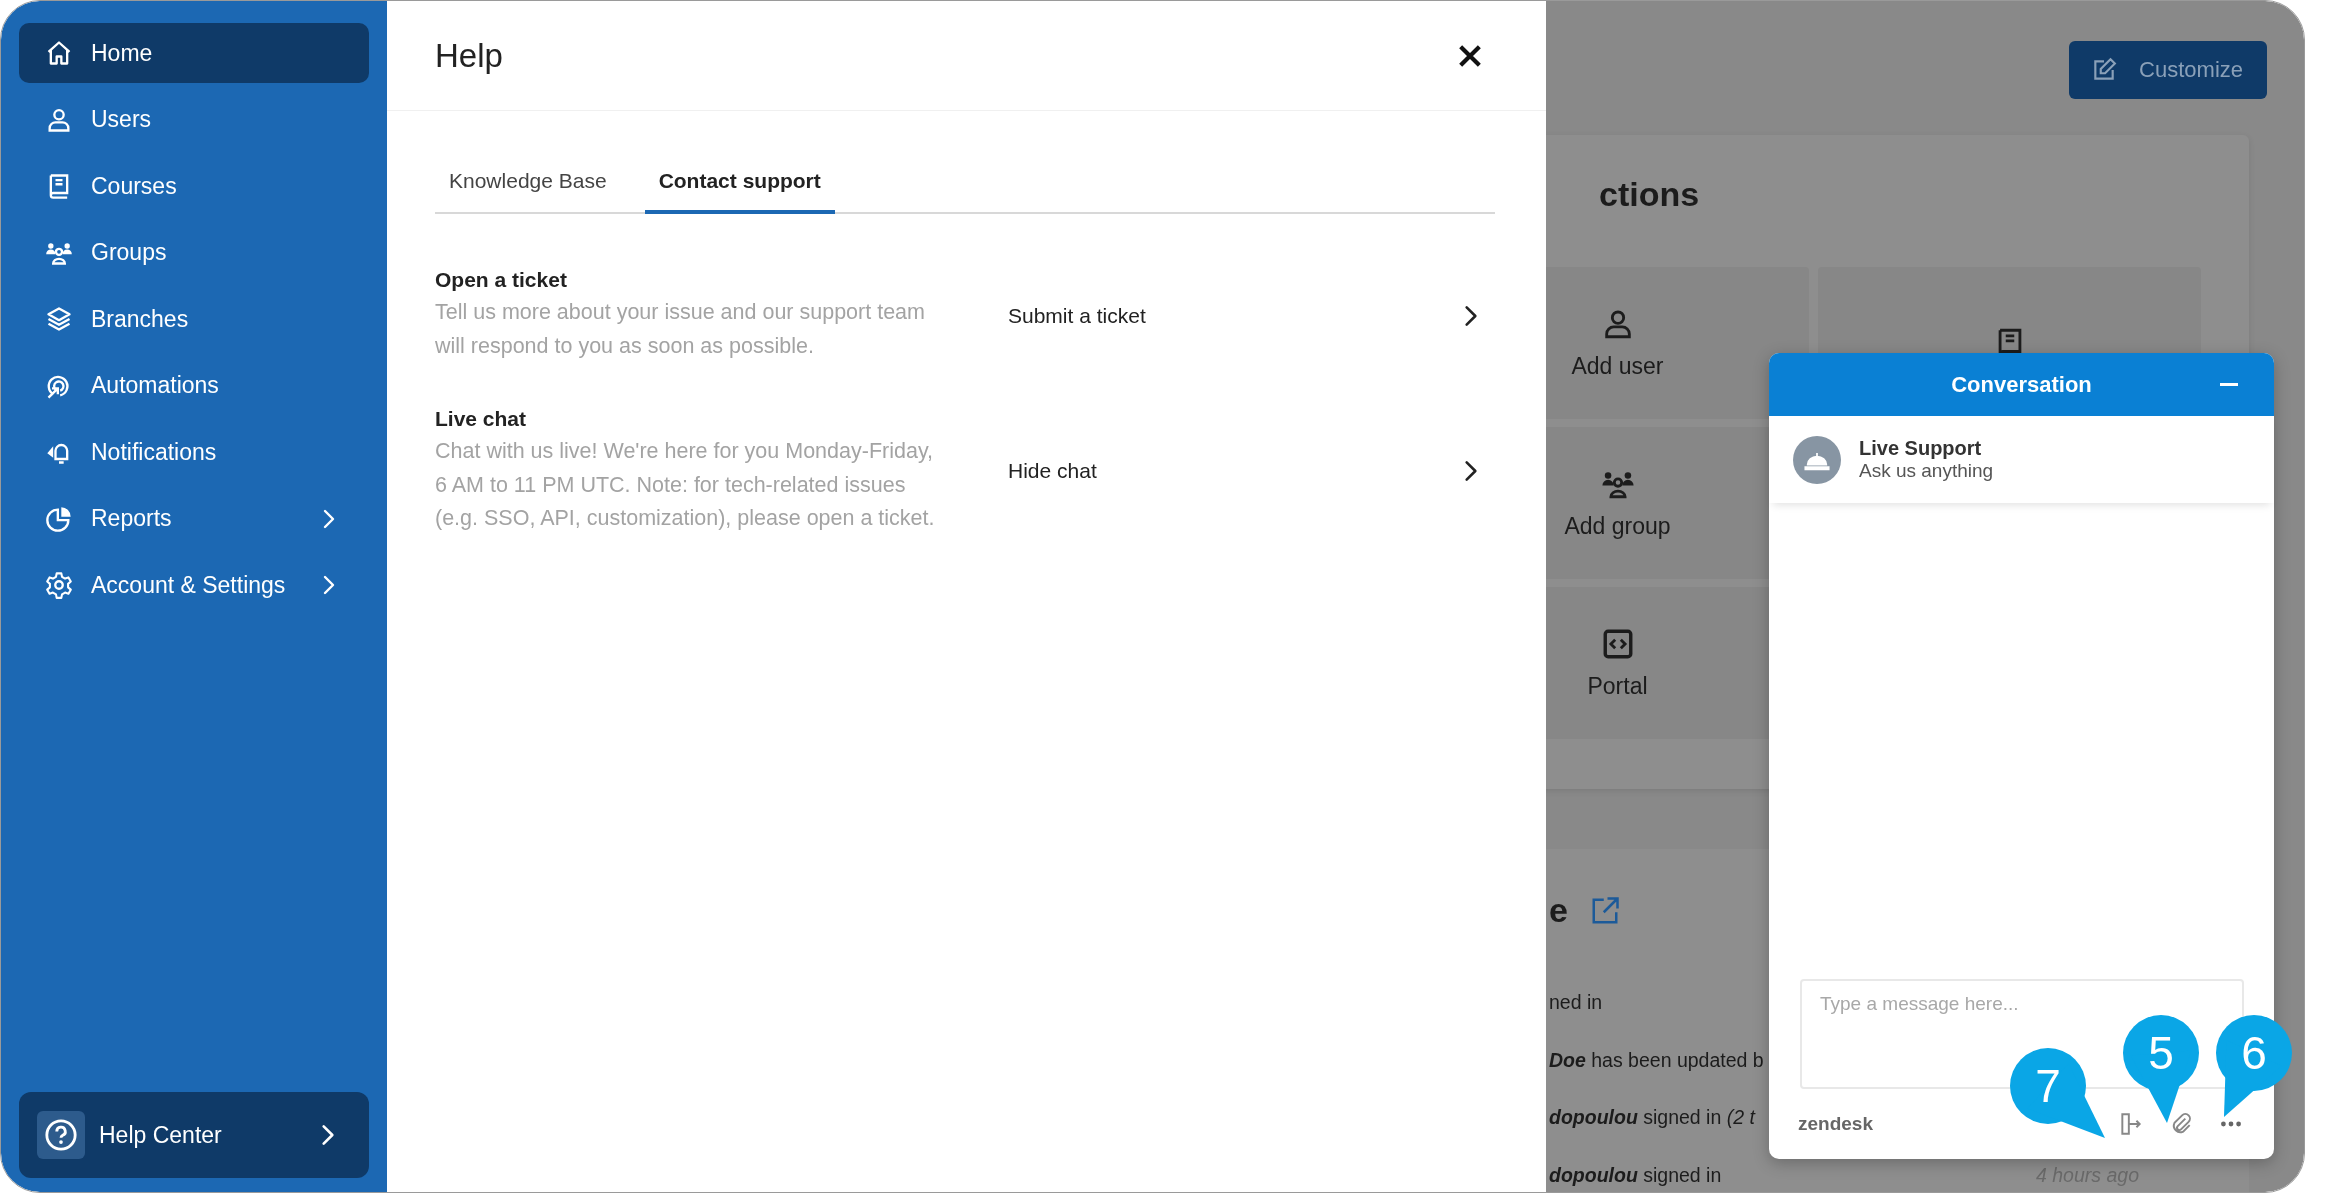 The width and height of the screenshot is (2340, 1195). Describe the element at coordinates (59, 518) in the screenshot. I see `pie-chart-icon` at that location.